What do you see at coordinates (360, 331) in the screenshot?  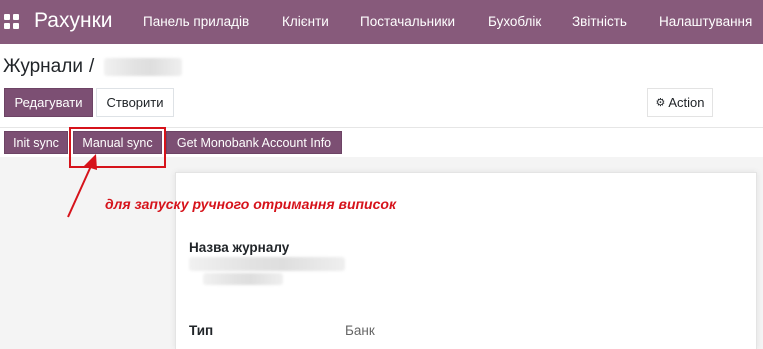 I see `type-value: Банк` at bounding box center [360, 331].